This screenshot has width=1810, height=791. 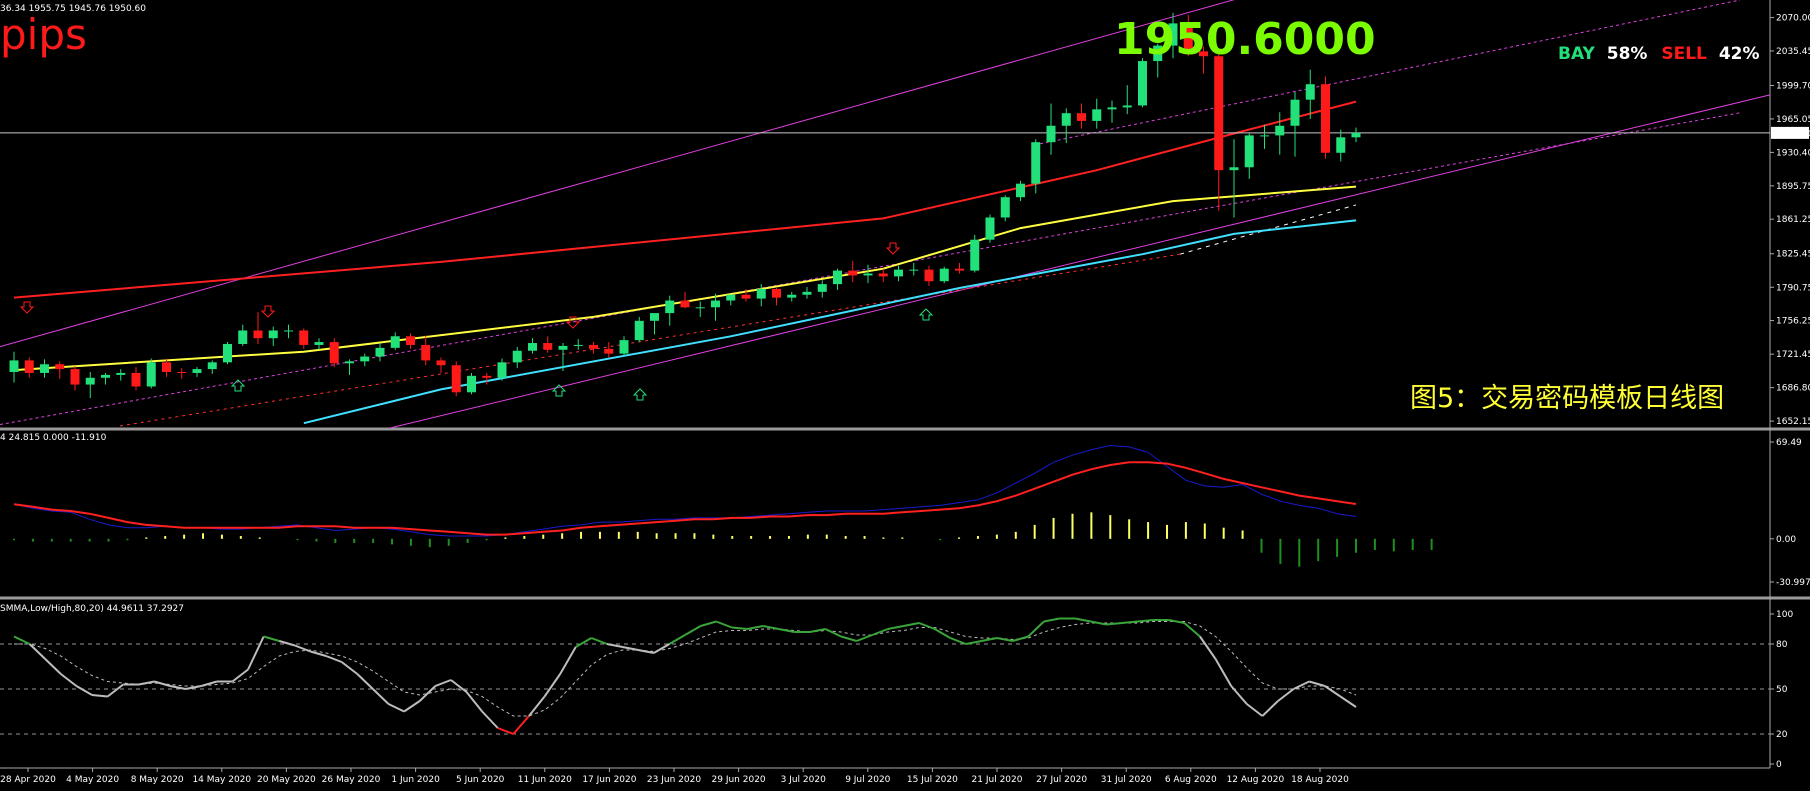 What do you see at coordinates (1567, 398) in the screenshot?
I see `chart-caption: 图5：交易密码模板日线图` at bounding box center [1567, 398].